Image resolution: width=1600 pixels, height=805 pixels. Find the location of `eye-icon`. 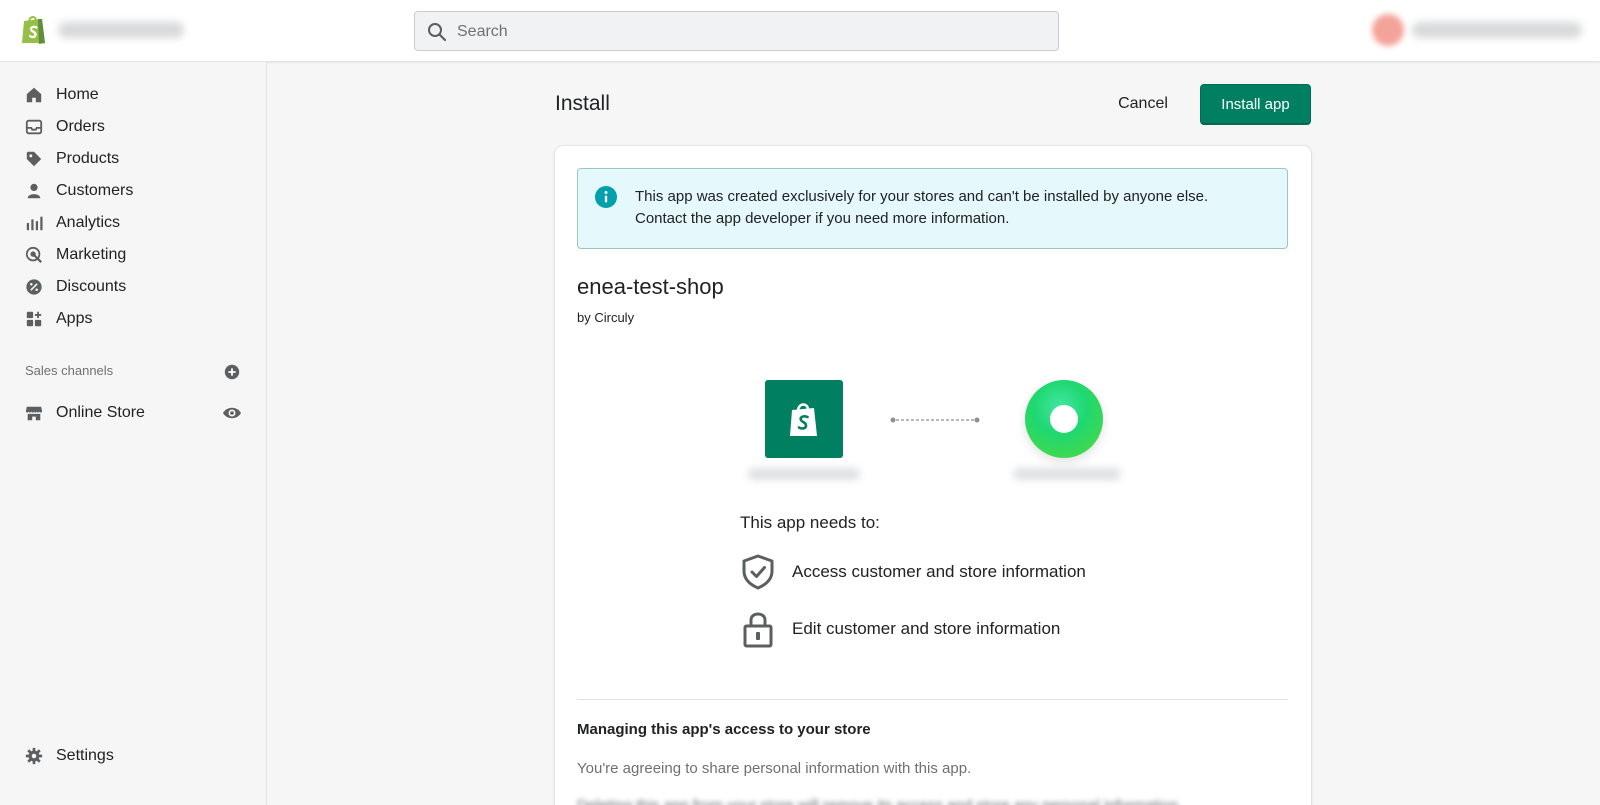

eye-icon is located at coordinates (232, 413).